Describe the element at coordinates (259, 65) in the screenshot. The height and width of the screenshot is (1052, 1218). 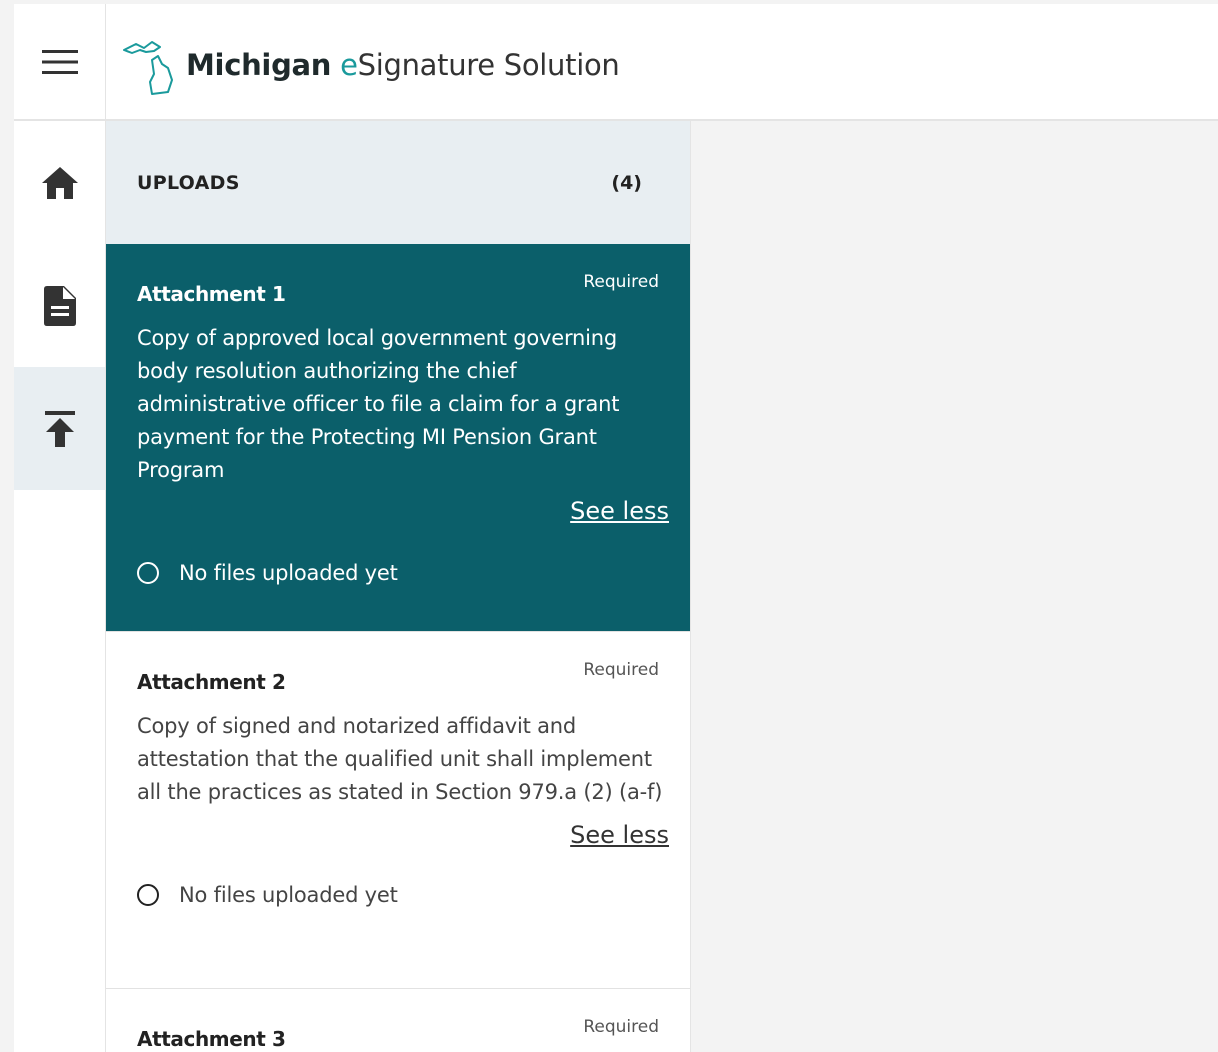
I see `logo-text-bold: Michigan` at that location.